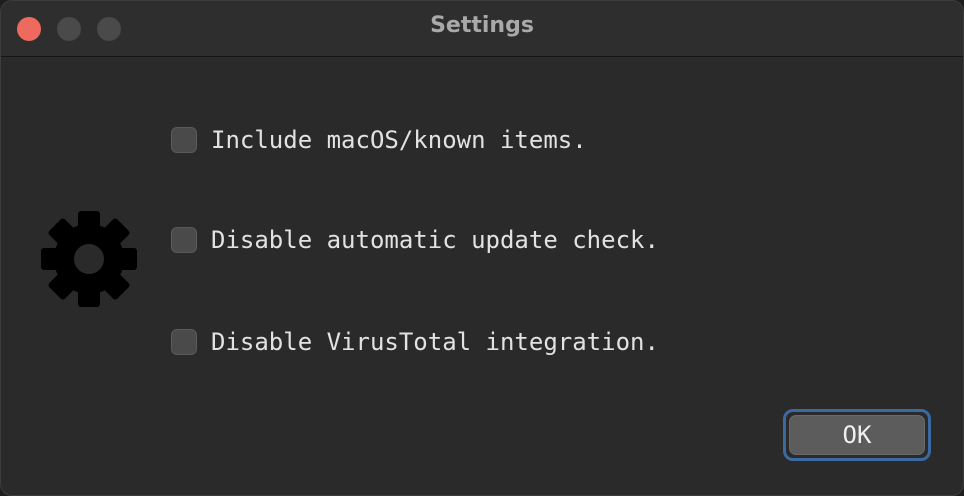  Describe the element at coordinates (184, 342) in the screenshot. I see `disable-virustotal-checkbox` at that location.